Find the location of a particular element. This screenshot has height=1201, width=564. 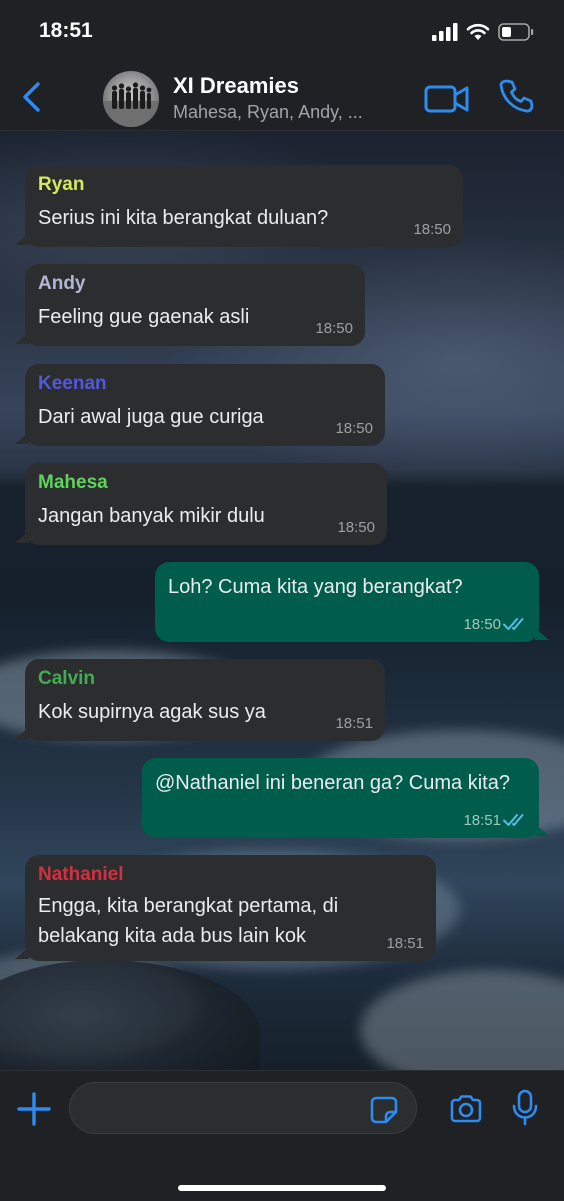

message-bubble-incoming: Calvin Kok supirnya agak sus ya 18:51 is located at coordinates (200, 700).